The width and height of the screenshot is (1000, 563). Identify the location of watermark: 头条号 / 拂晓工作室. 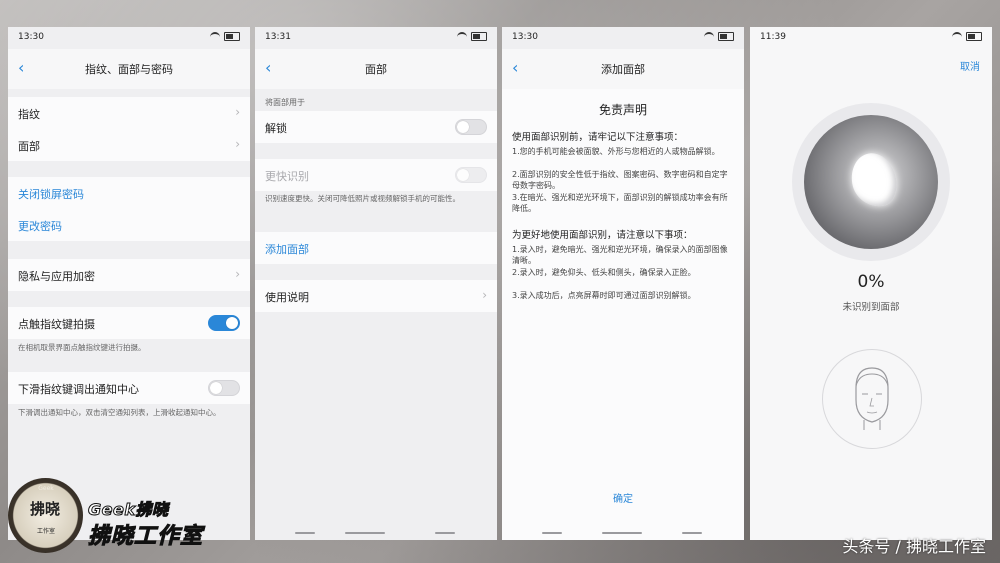
(914, 546).